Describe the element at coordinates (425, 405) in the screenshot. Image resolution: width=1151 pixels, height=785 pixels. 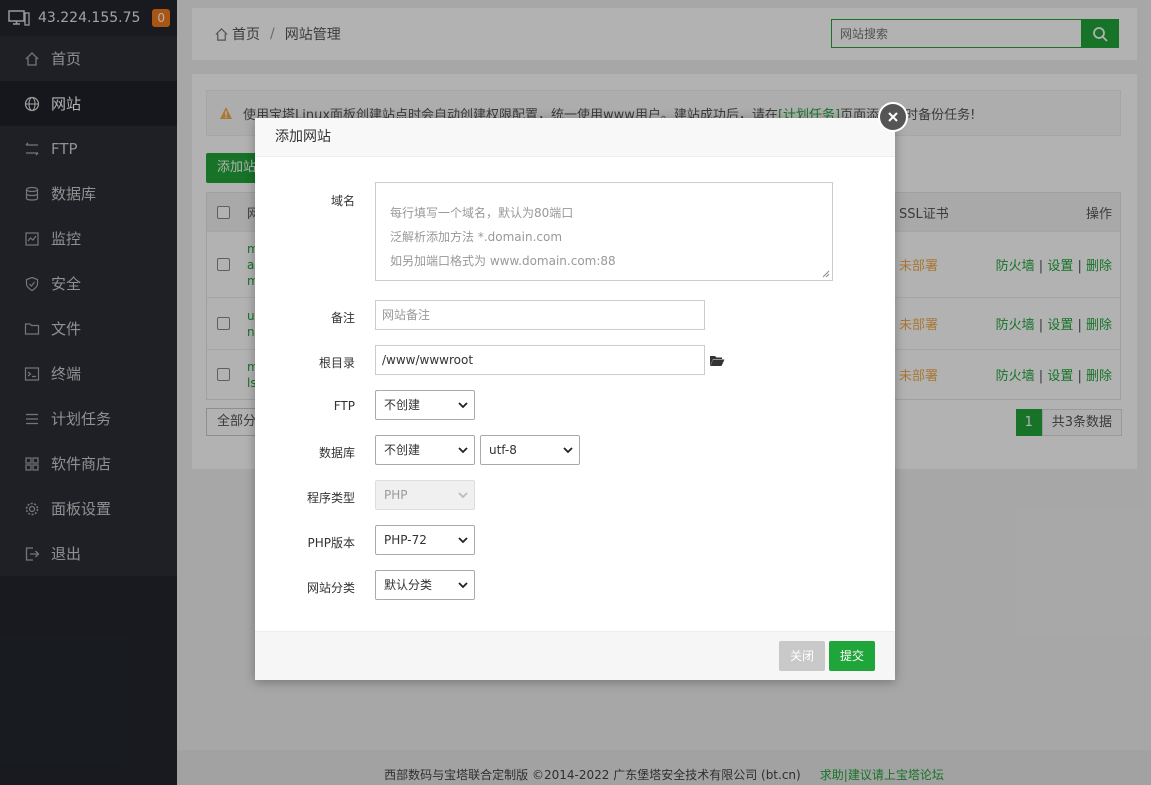
I see `ftp-select: 不创建` at that location.